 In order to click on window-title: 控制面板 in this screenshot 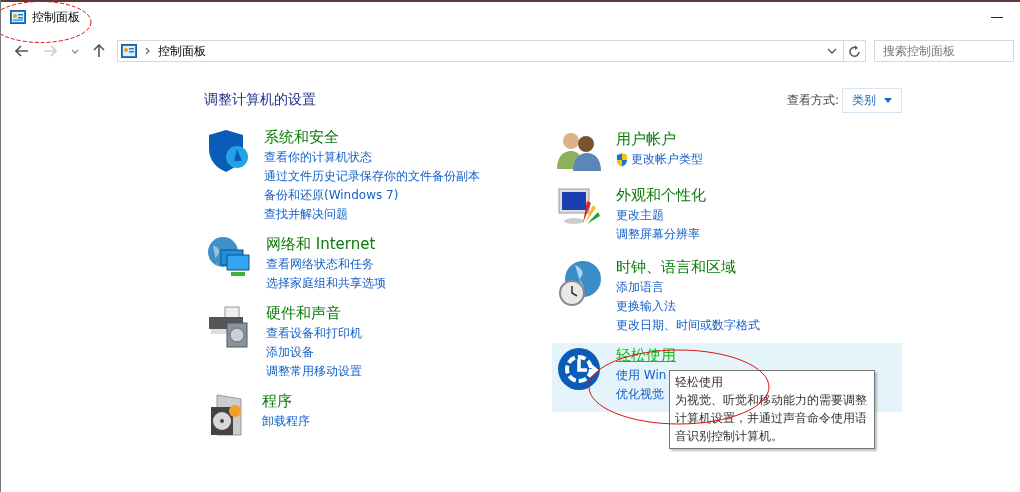, I will do `click(56, 17)`.